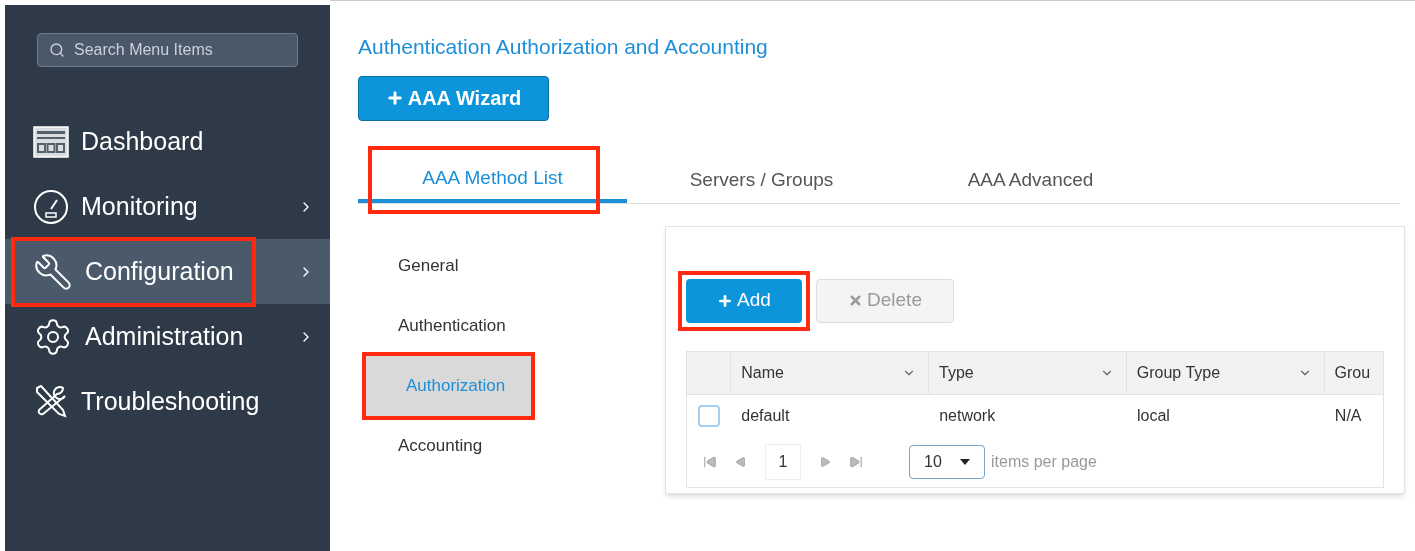 The image size is (1415, 551). Describe the element at coordinates (709, 415) in the screenshot. I see `row-checkbox` at that location.